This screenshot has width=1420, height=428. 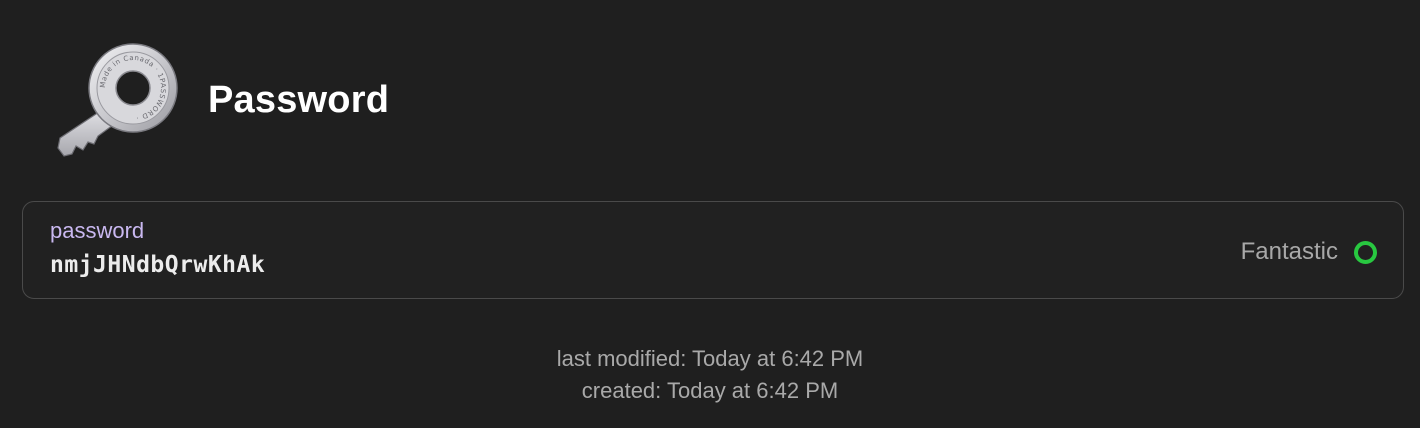 What do you see at coordinates (157, 265) in the screenshot?
I see `password-field-value: nmjJHNdbQrwKhAk` at bounding box center [157, 265].